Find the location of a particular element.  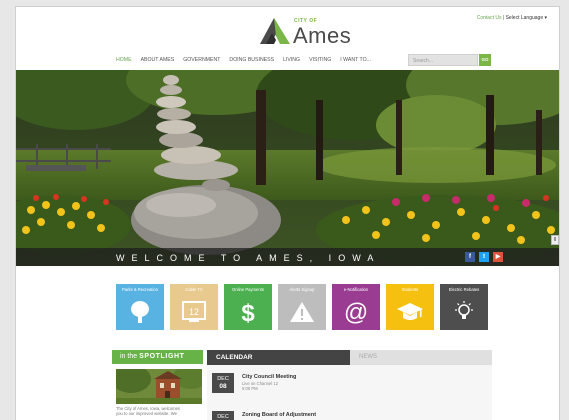

event-title: Zoning Board of Adjustment is located at coordinates (279, 415).